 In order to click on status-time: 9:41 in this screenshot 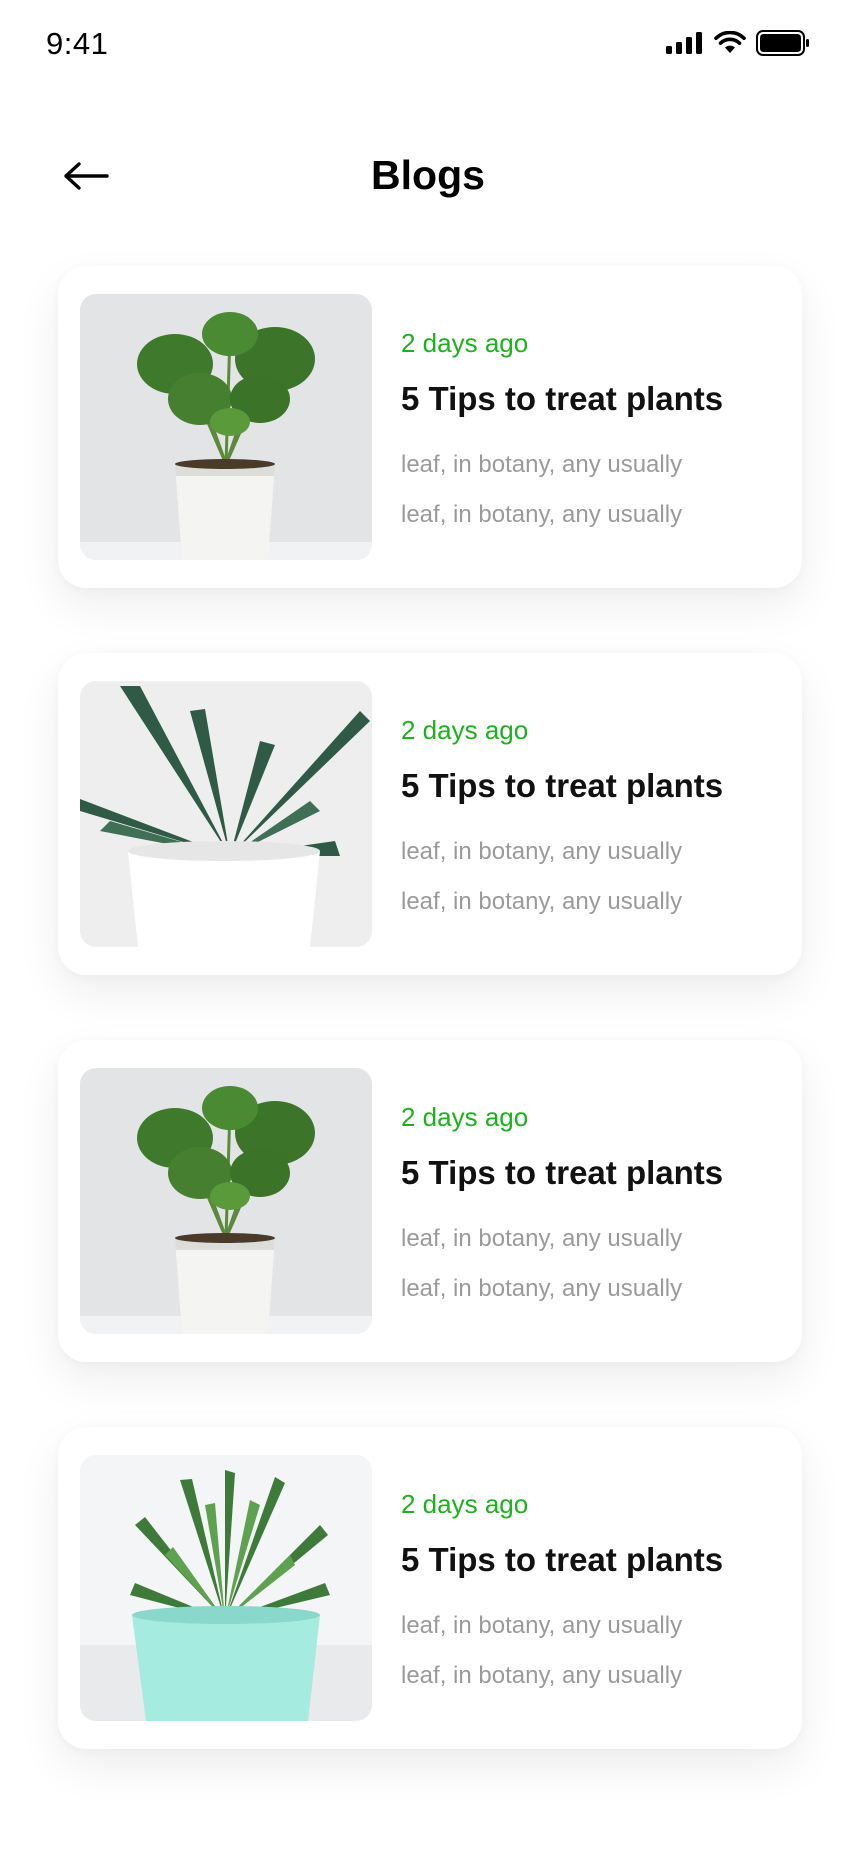, I will do `click(77, 43)`.